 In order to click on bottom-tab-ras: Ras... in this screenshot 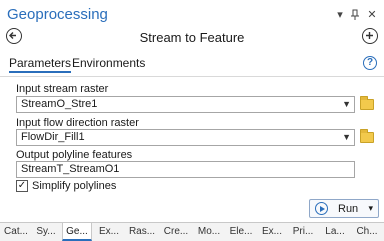, I will do `click(142, 232)`.